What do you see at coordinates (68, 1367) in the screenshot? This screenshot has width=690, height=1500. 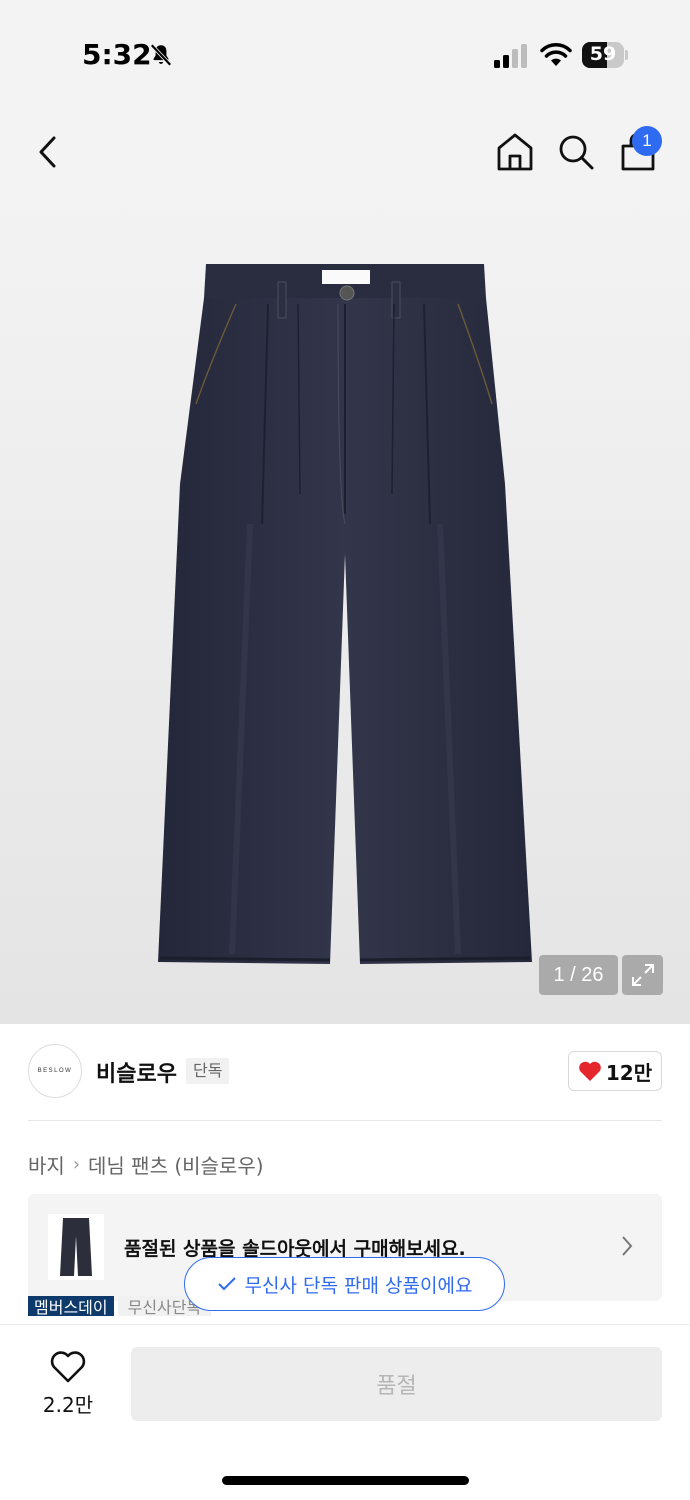 I see `heart-outline-icon` at bounding box center [68, 1367].